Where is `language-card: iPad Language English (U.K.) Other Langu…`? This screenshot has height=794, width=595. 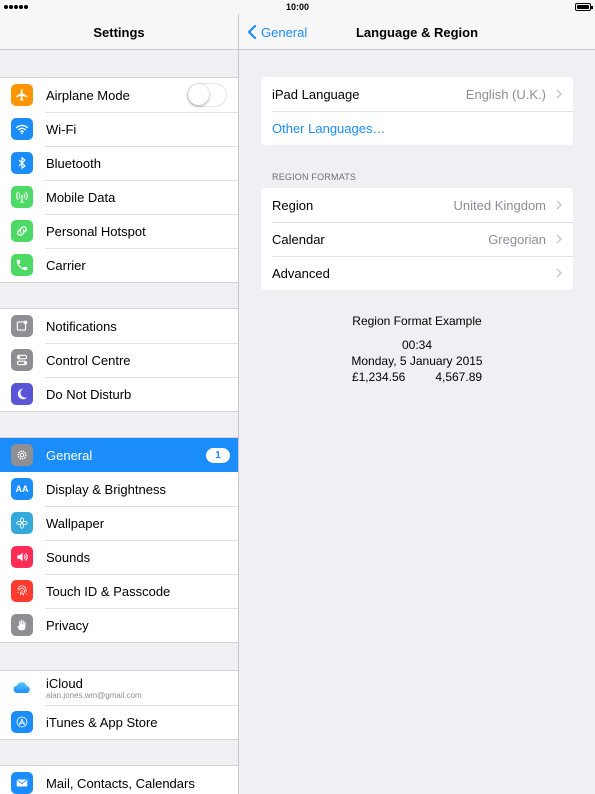
language-card: iPad Language English (U.K.) Other Langu… is located at coordinates (417, 111).